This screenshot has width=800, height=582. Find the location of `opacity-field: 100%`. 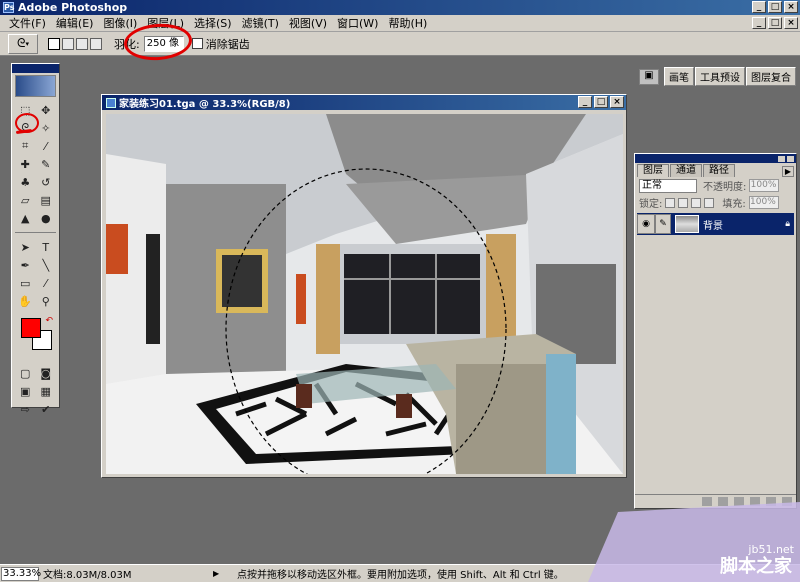

opacity-field: 100% is located at coordinates (764, 185).